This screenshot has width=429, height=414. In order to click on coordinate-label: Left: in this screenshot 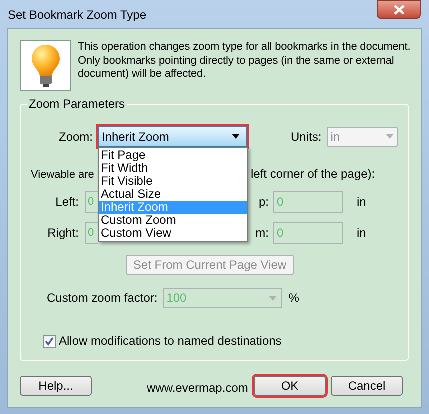, I will do `click(66, 202)`.